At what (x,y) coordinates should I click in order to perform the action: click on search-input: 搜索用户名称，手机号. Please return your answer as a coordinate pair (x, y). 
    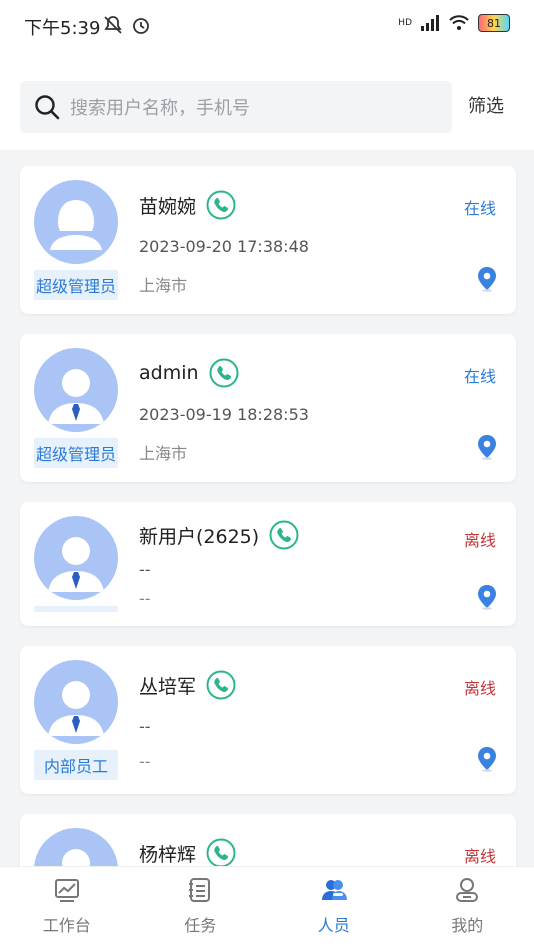
    Looking at the image, I should click on (236, 107).